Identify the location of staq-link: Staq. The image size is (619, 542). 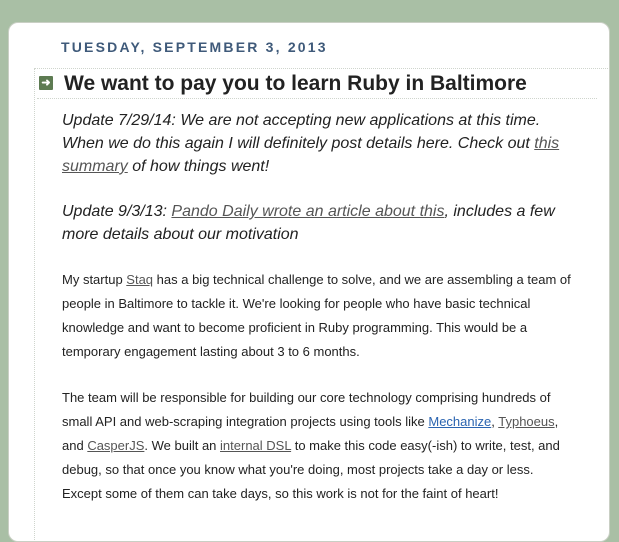
(139, 279).